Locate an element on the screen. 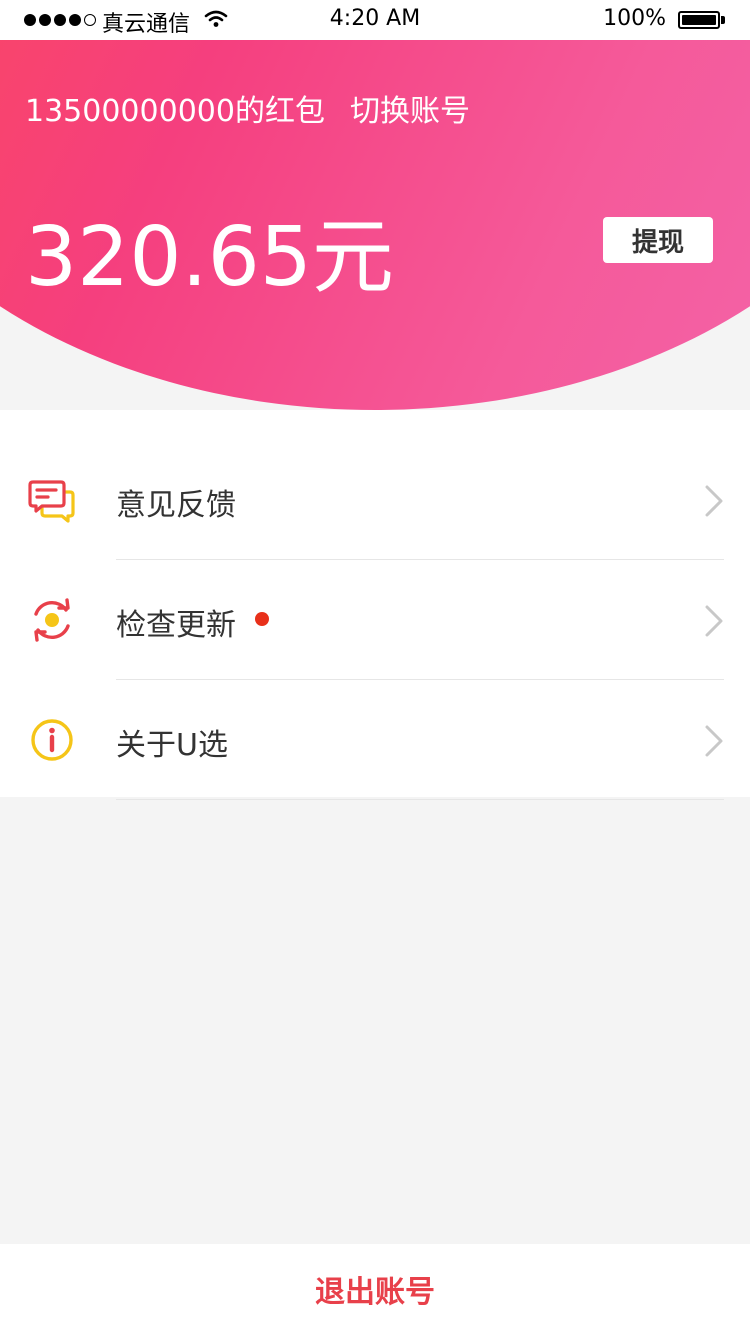 This screenshot has width=750, height=1334. logout-button: 退出账号 is located at coordinates (375, 1289).